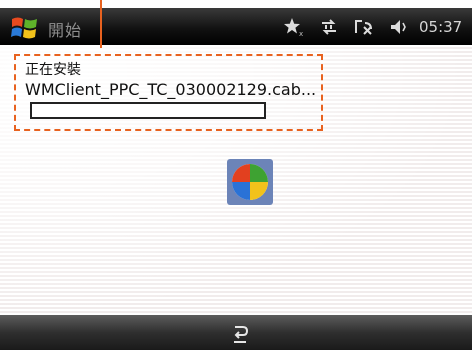 The width and height of the screenshot is (472, 350). Describe the element at coordinates (294, 27) in the screenshot. I see `notification-star-icon: x` at that location.